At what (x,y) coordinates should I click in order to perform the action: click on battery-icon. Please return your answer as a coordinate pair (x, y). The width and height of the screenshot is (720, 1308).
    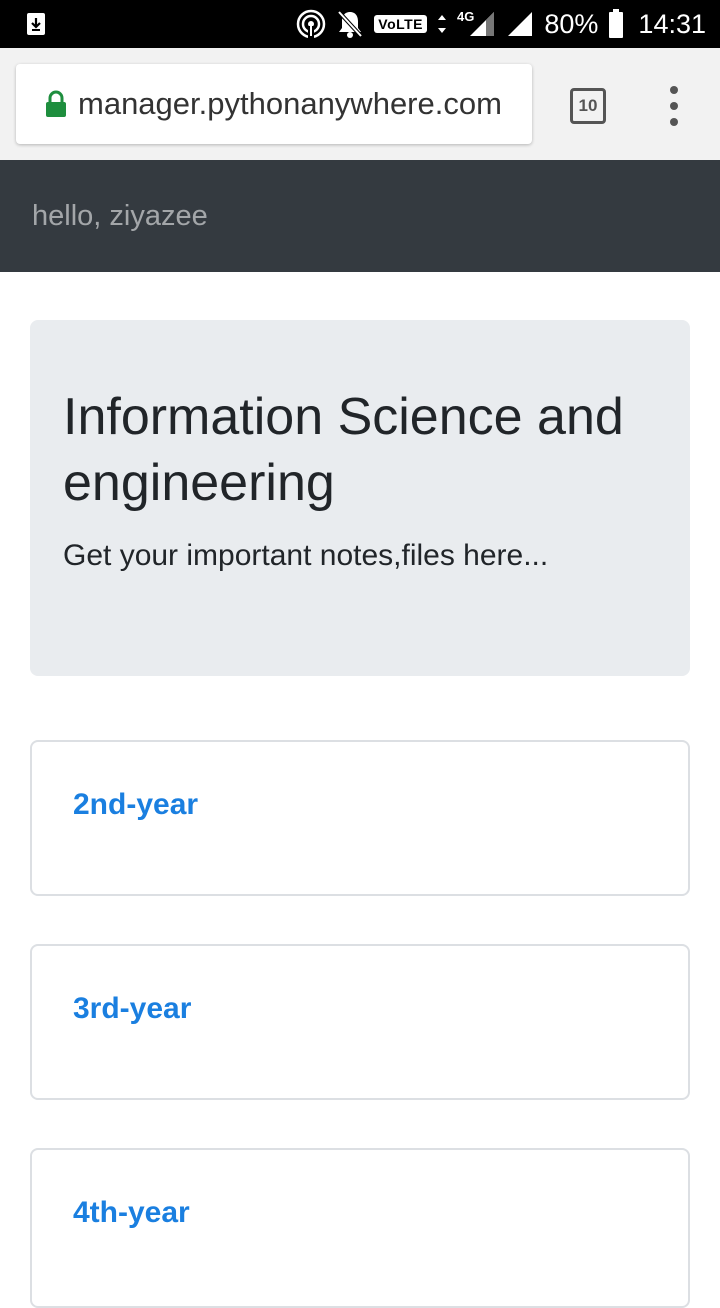
    Looking at the image, I should click on (616, 24).